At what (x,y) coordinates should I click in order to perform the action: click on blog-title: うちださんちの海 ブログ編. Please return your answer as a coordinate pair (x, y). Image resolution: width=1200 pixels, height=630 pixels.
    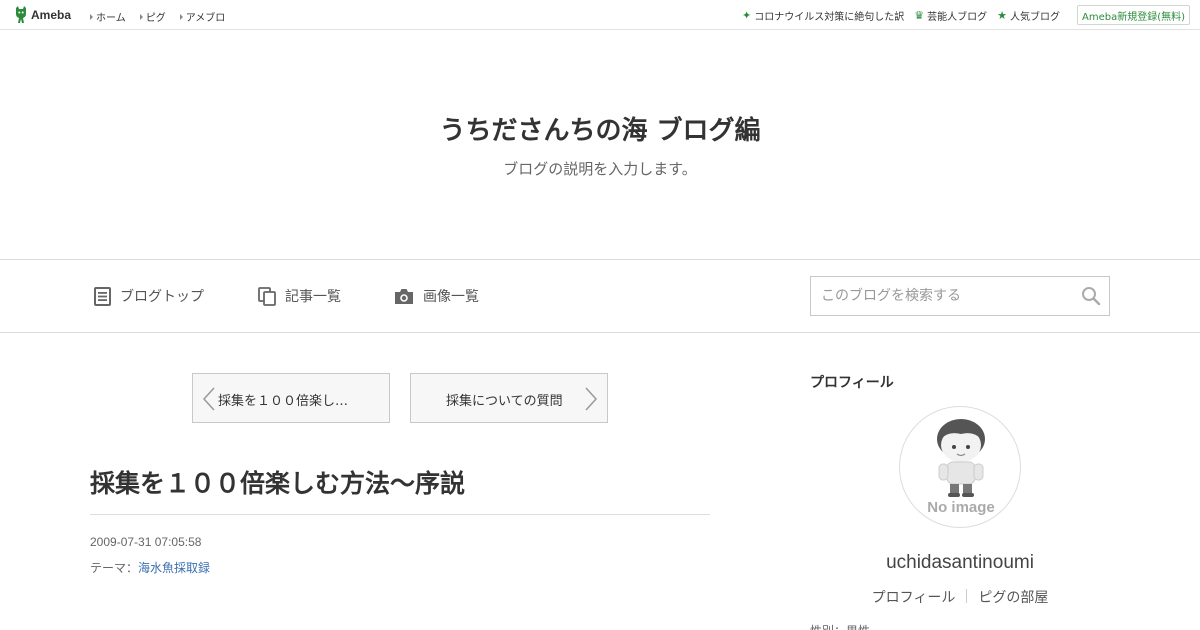
    Looking at the image, I should click on (600, 128).